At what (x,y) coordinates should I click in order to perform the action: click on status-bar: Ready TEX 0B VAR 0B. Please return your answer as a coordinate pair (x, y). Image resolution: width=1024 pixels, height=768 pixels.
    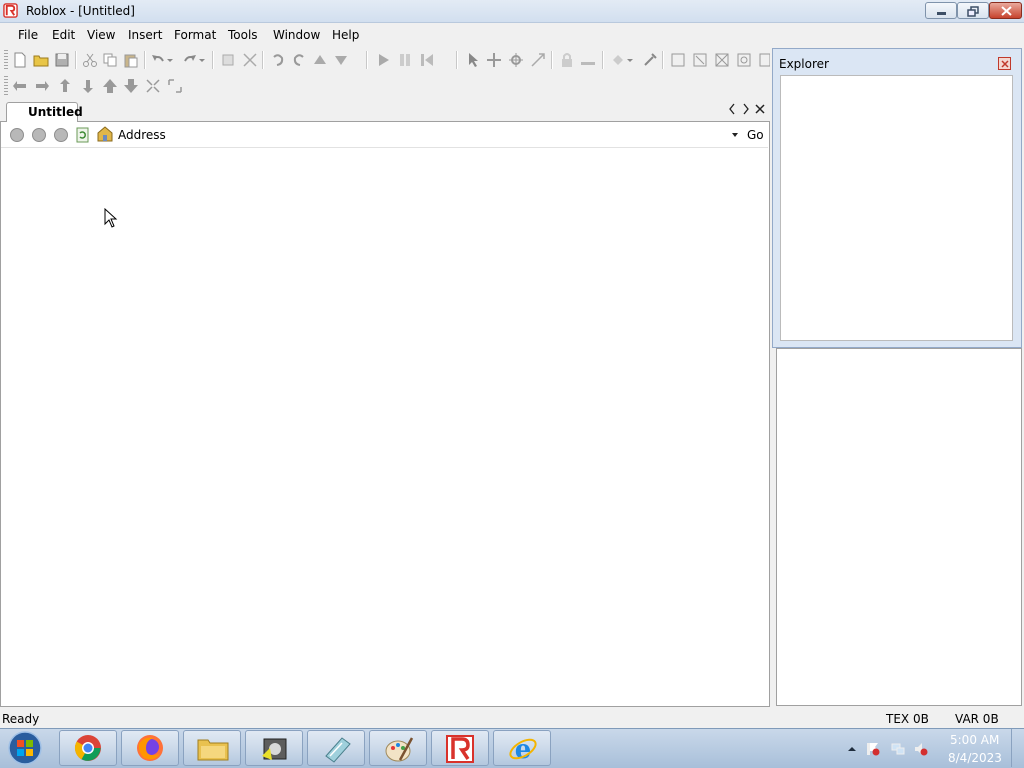
    Looking at the image, I should click on (512, 718).